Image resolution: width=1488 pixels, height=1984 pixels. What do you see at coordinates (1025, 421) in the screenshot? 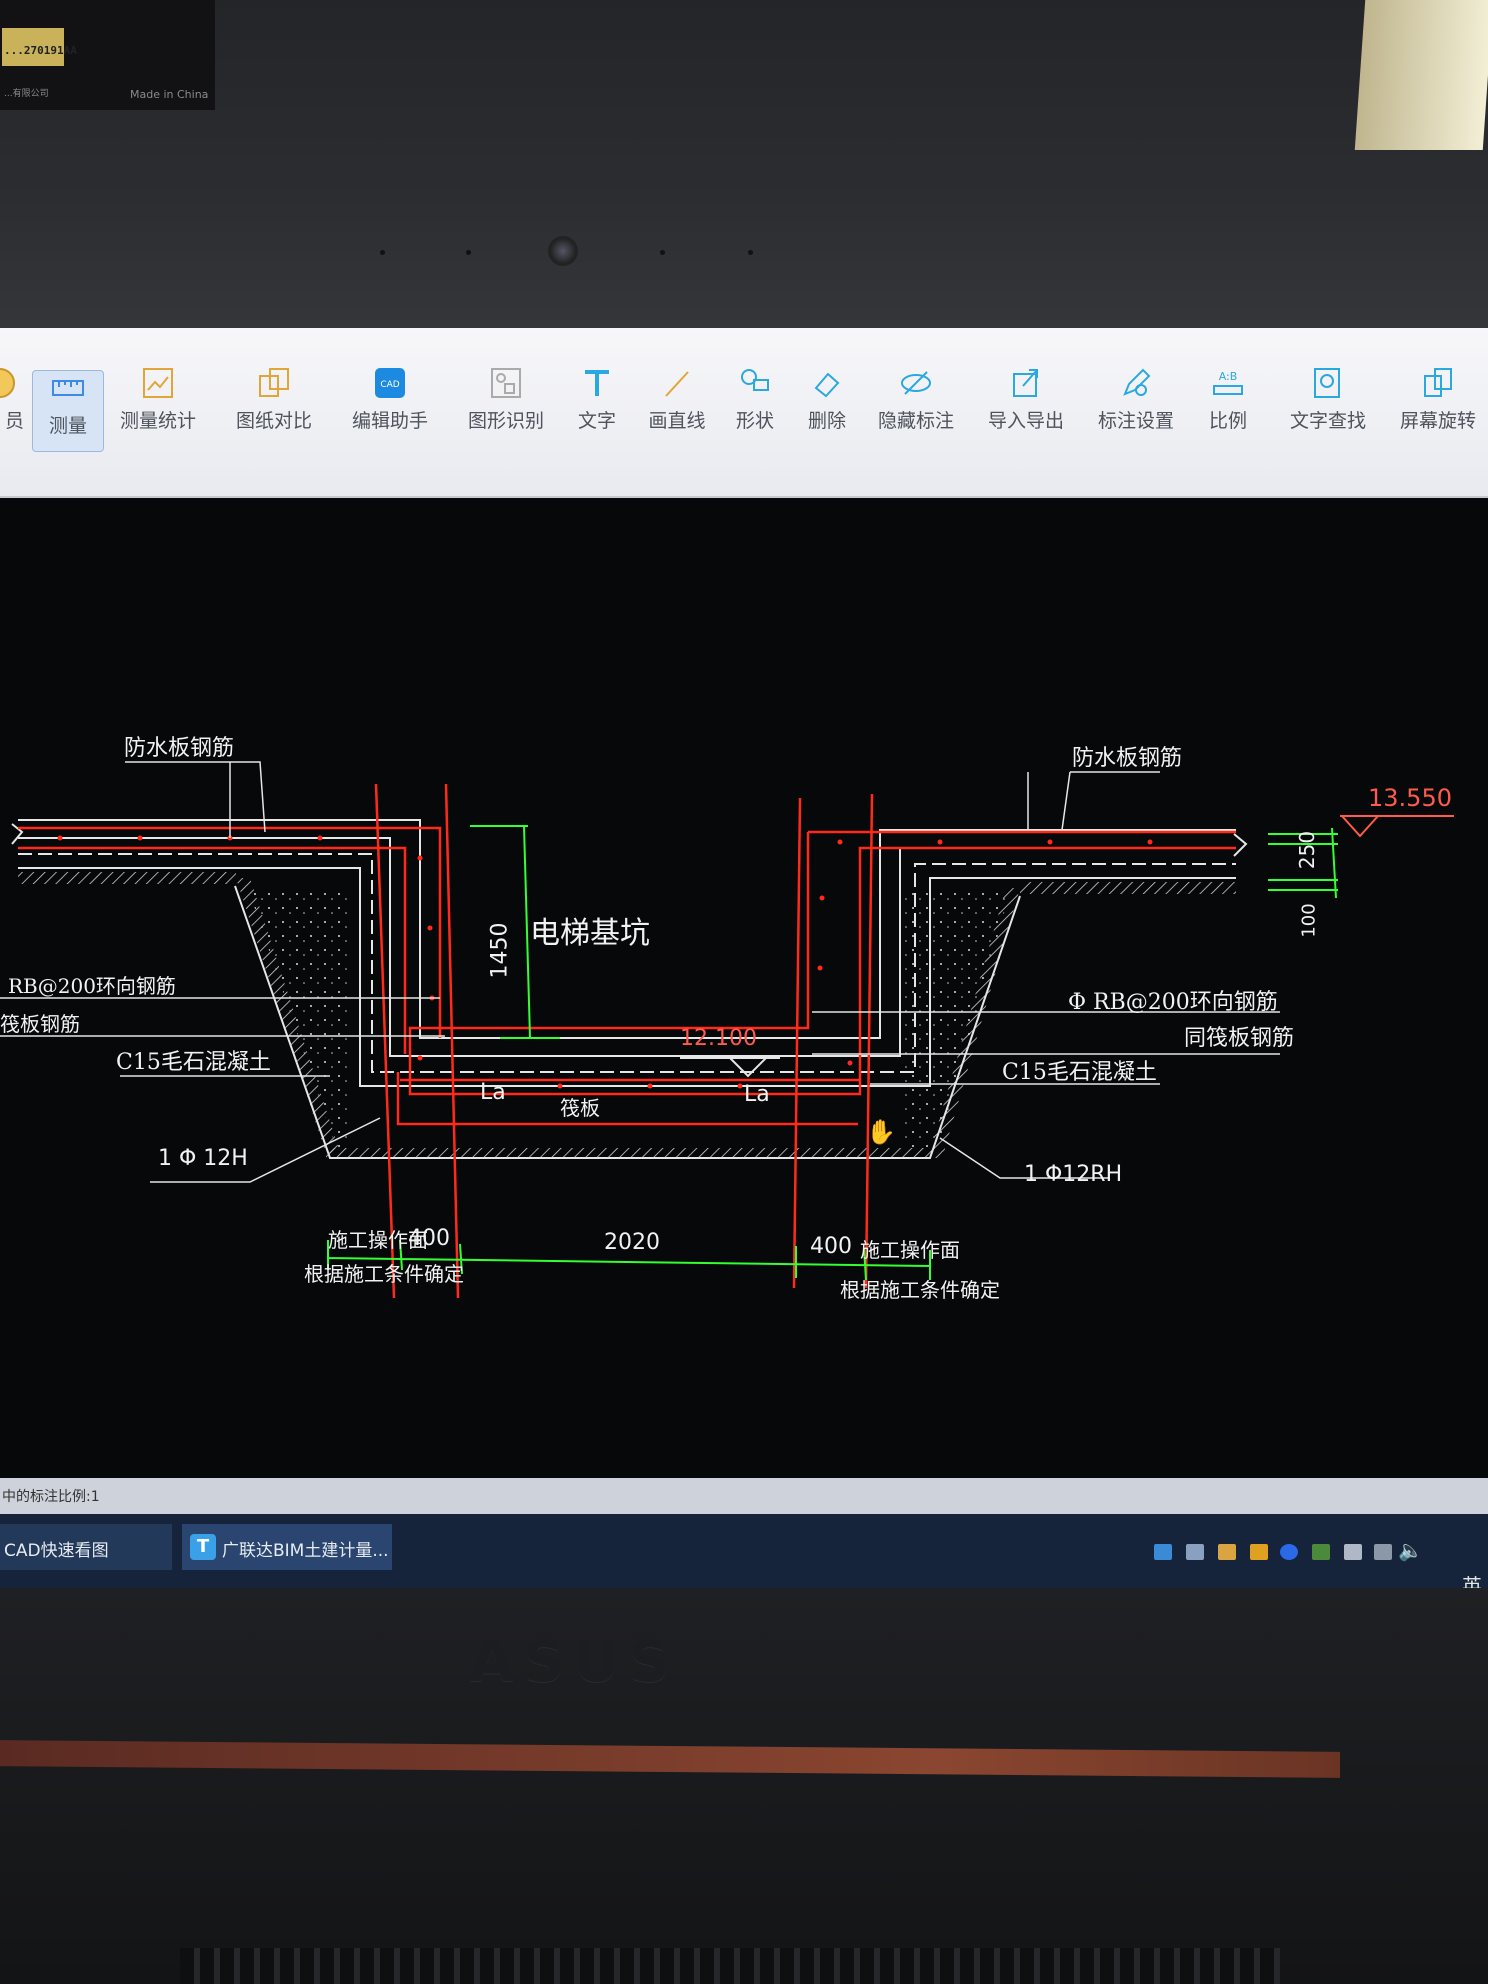
I see `tool-label: 导入导出` at bounding box center [1025, 421].